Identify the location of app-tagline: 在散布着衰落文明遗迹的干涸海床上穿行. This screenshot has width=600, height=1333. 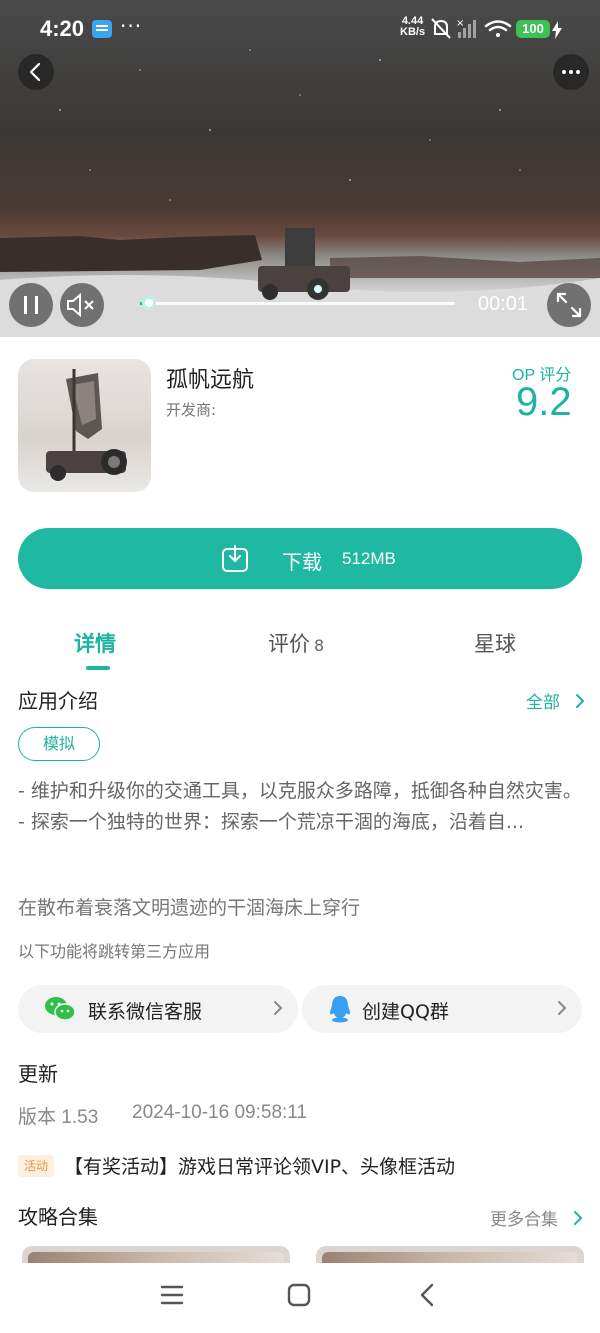
(189, 908).